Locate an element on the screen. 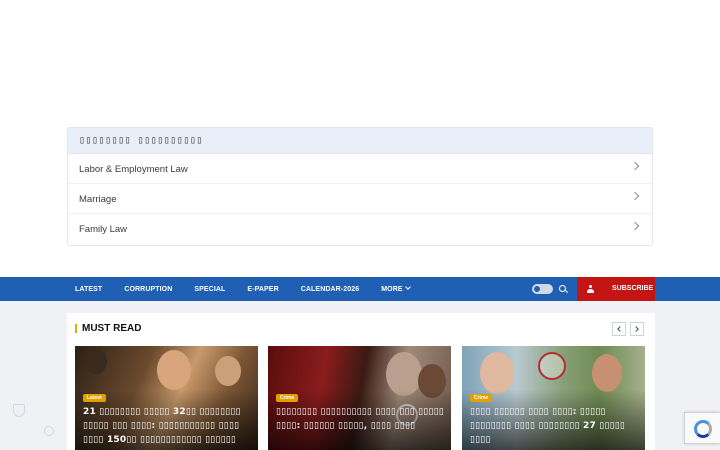 This screenshot has width=720, height=450. must-read-title: MUST READ is located at coordinates (112, 328).